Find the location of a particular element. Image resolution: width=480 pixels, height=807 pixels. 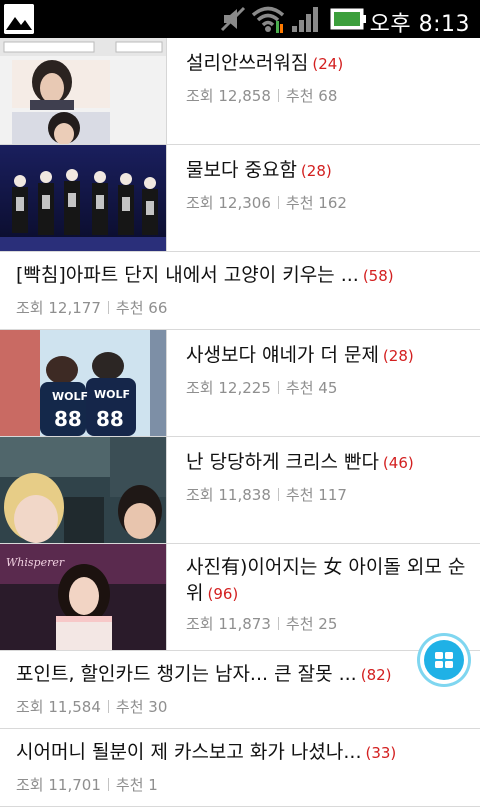

signal-icon is located at coordinates (305, 19).